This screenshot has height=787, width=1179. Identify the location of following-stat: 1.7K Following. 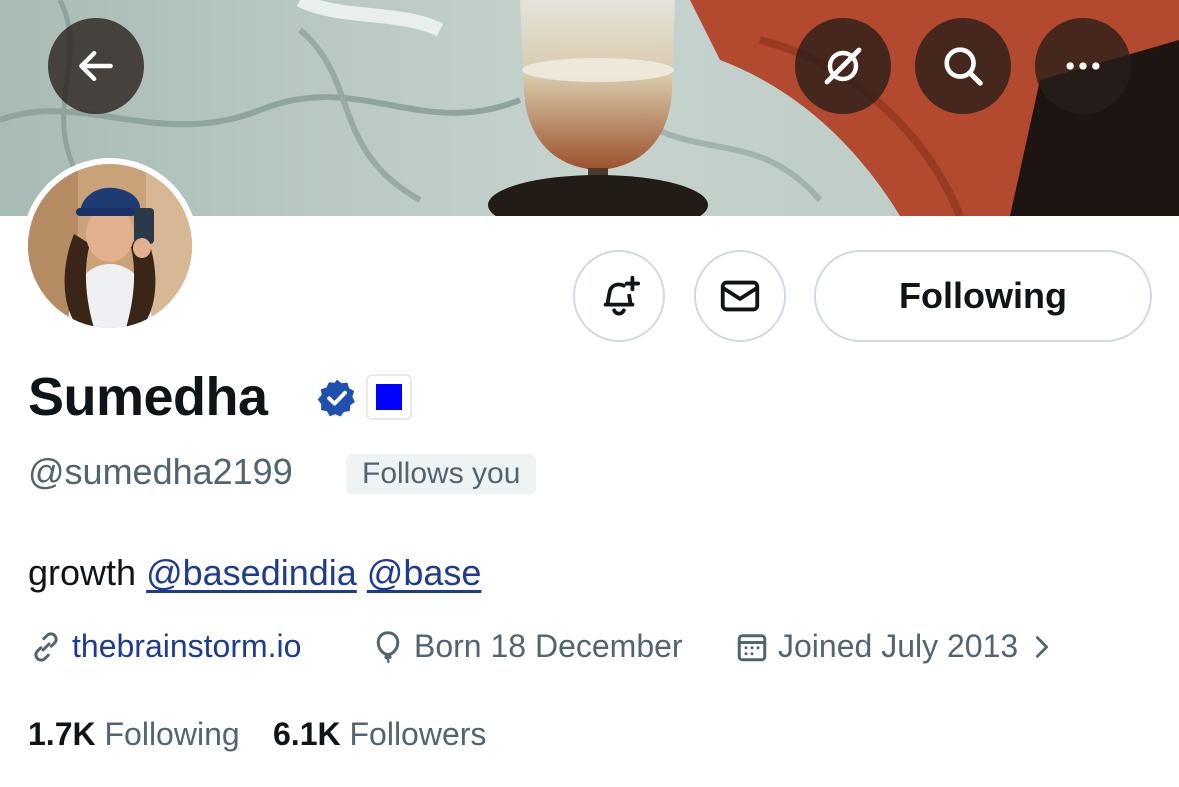
(134, 734).